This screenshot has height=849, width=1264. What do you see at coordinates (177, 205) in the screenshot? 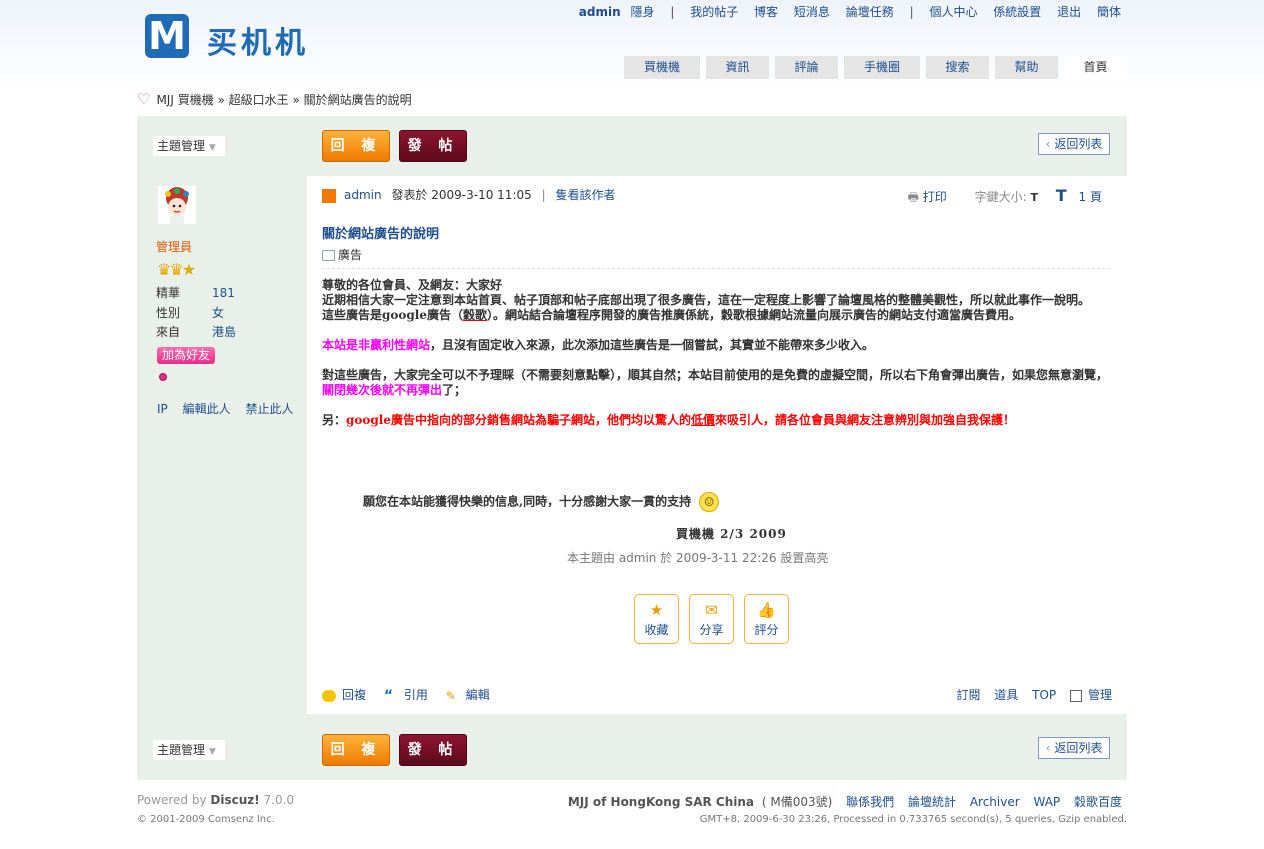
I see `avatar` at bounding box center [177, 205].